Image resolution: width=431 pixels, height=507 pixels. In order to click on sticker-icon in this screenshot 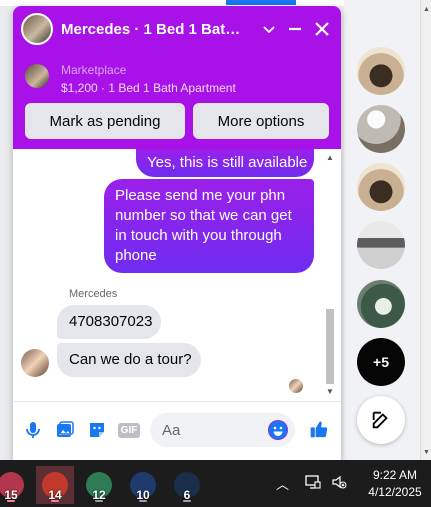, I will do `click(97, 430)`.